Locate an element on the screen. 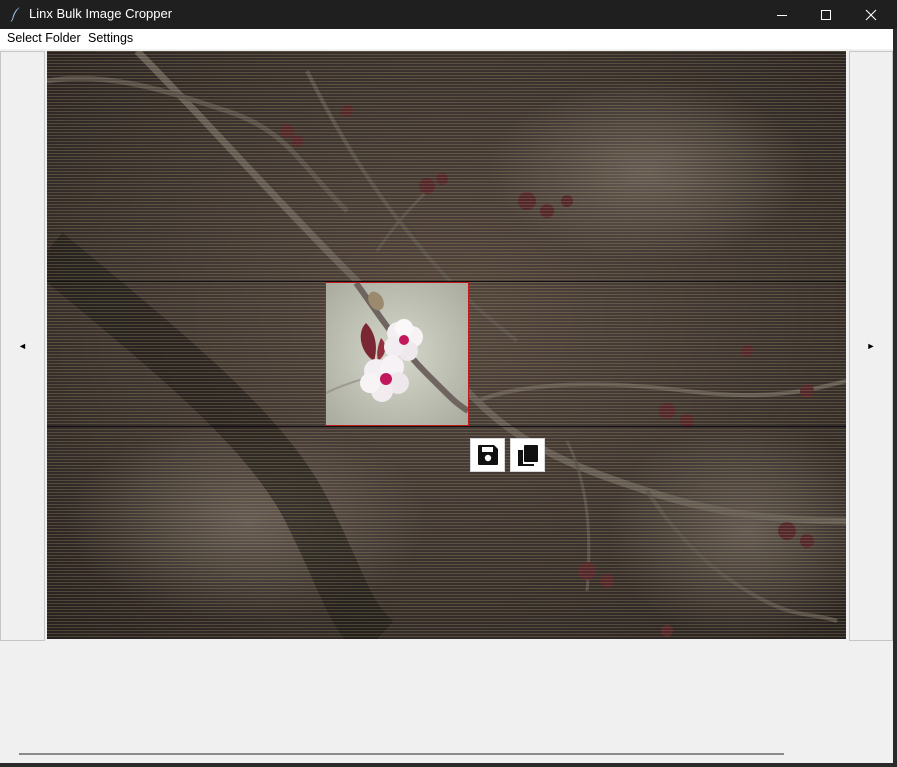 The image size is (897, 767). previous-image-button: ◄ is located at coordinates (22, 346).